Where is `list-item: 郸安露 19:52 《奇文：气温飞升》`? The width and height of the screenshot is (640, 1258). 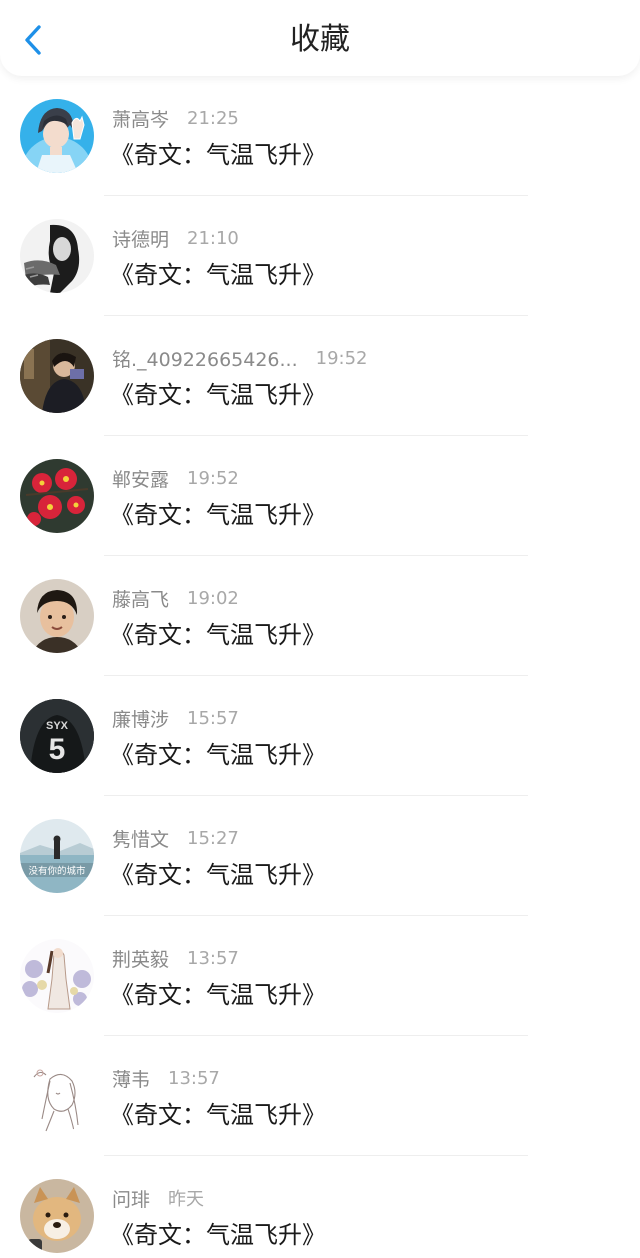
list-item: 郸安露 19:52 《奇文：气温飞升》 is located at coordinates (320, 496).